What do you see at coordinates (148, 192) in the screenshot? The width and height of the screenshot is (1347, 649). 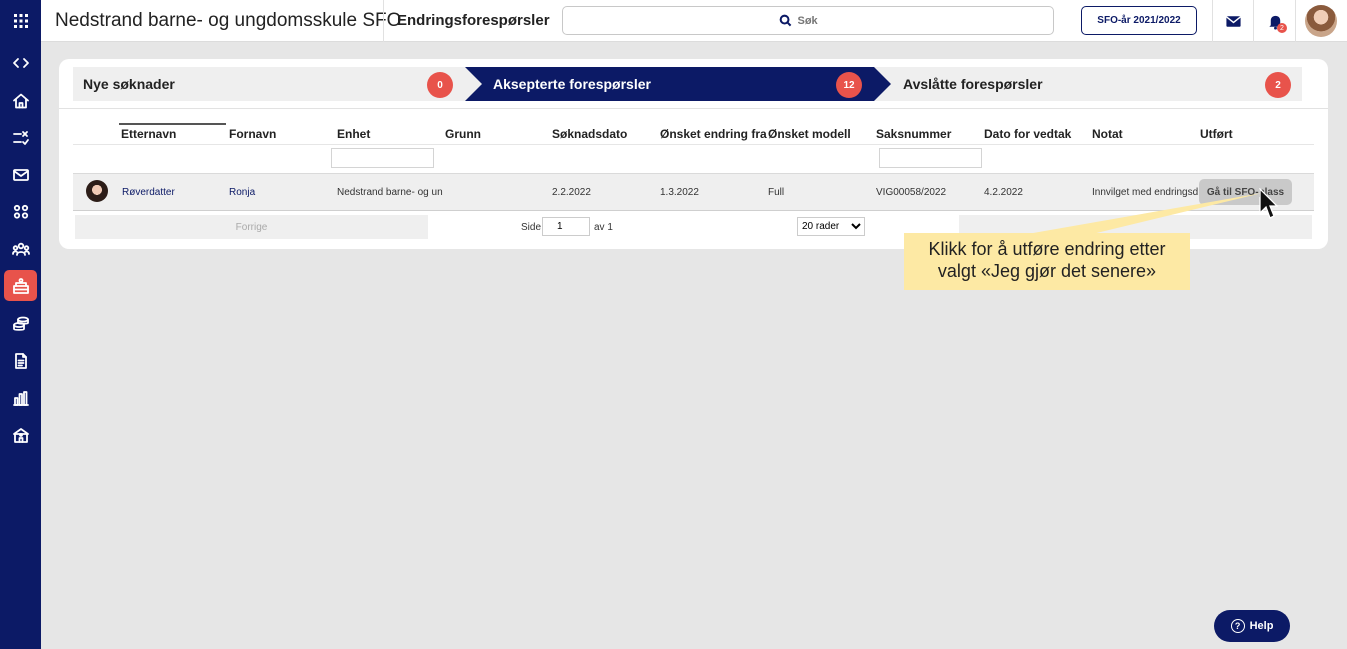 I see `cell-etternavn: Røverdatter` at bounding box center [148, 192].